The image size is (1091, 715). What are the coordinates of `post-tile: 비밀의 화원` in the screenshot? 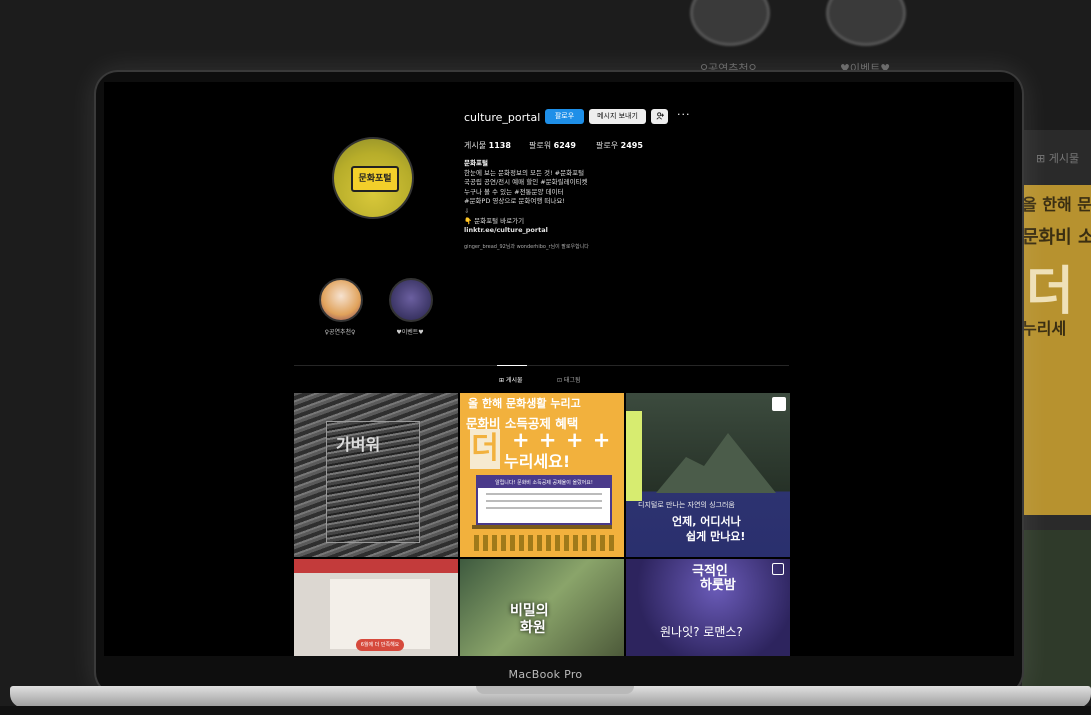 It's located at (542, 607).